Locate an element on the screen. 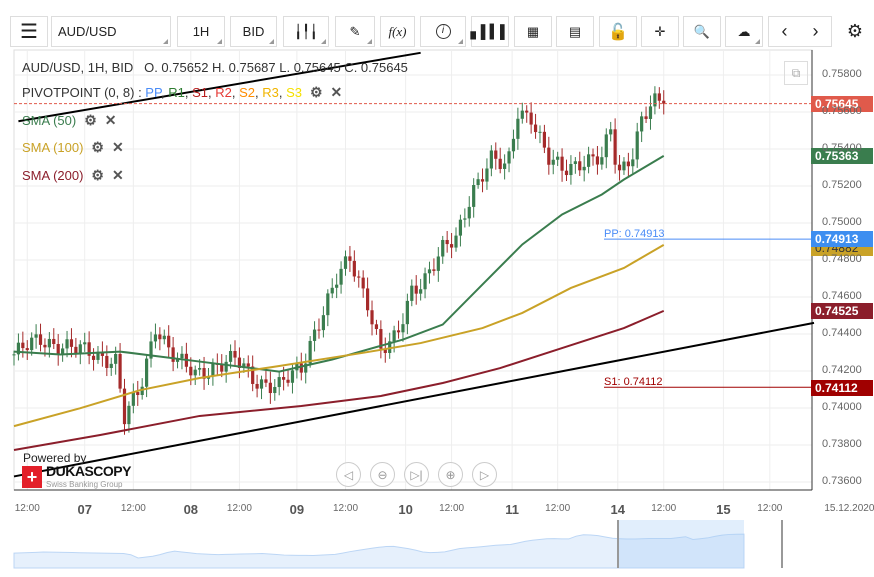 The height and width of the screenshot is (577, 874). pivot-items: PP, R1, S1, R2, S2, R3, S3 is located at coordinates (223, 92).